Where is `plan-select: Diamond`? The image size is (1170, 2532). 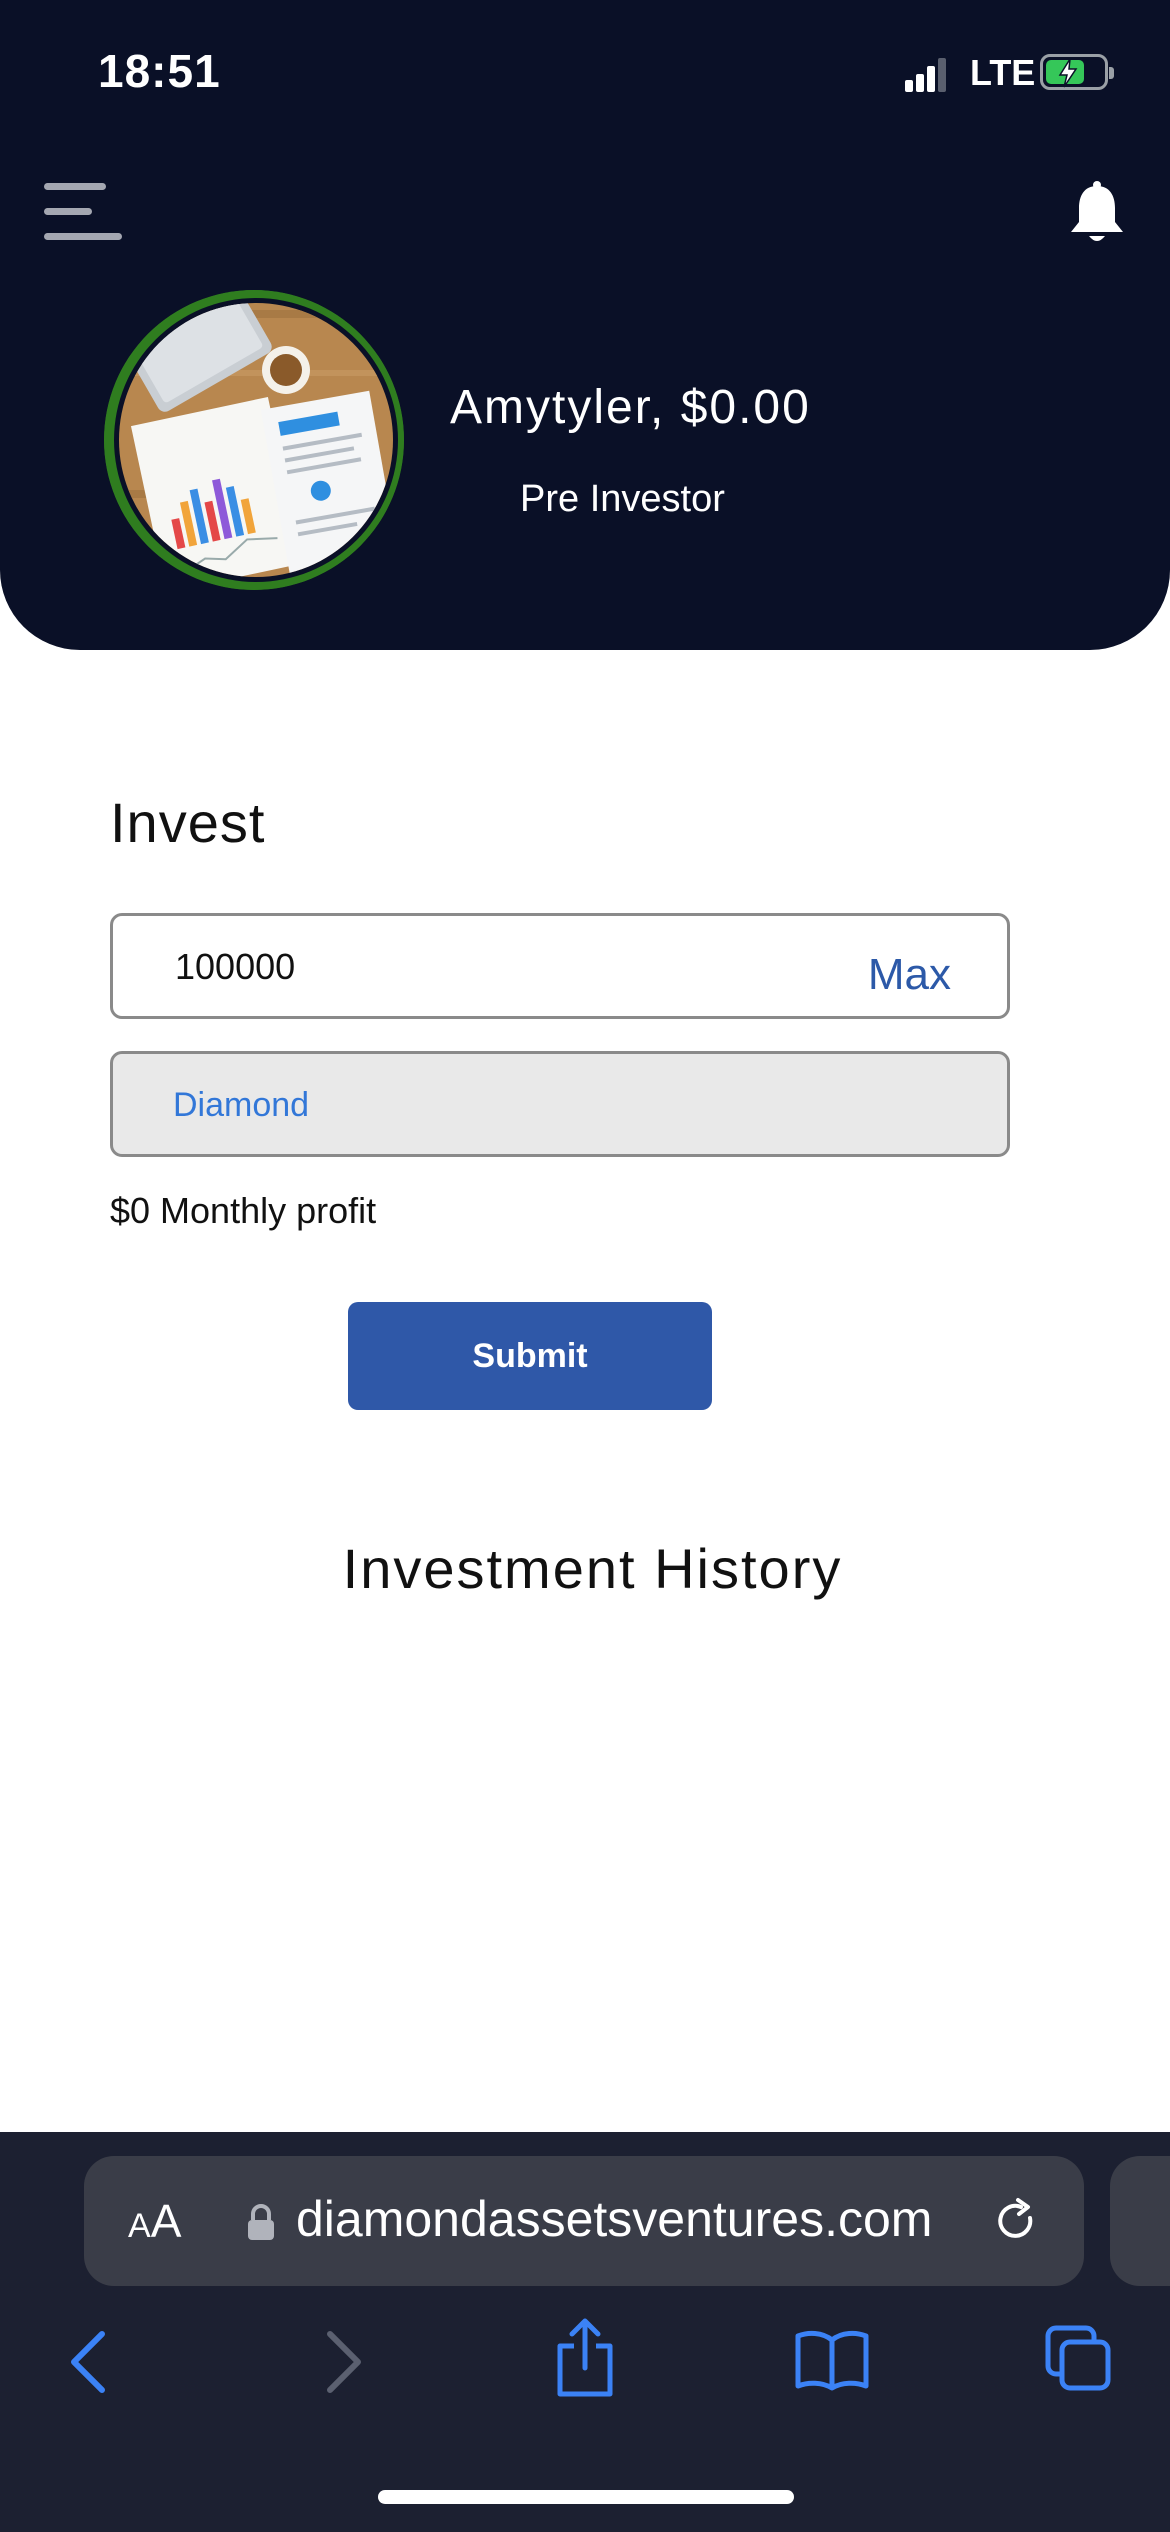
plan-select: Diamond is located at coordinates (560, 1104).